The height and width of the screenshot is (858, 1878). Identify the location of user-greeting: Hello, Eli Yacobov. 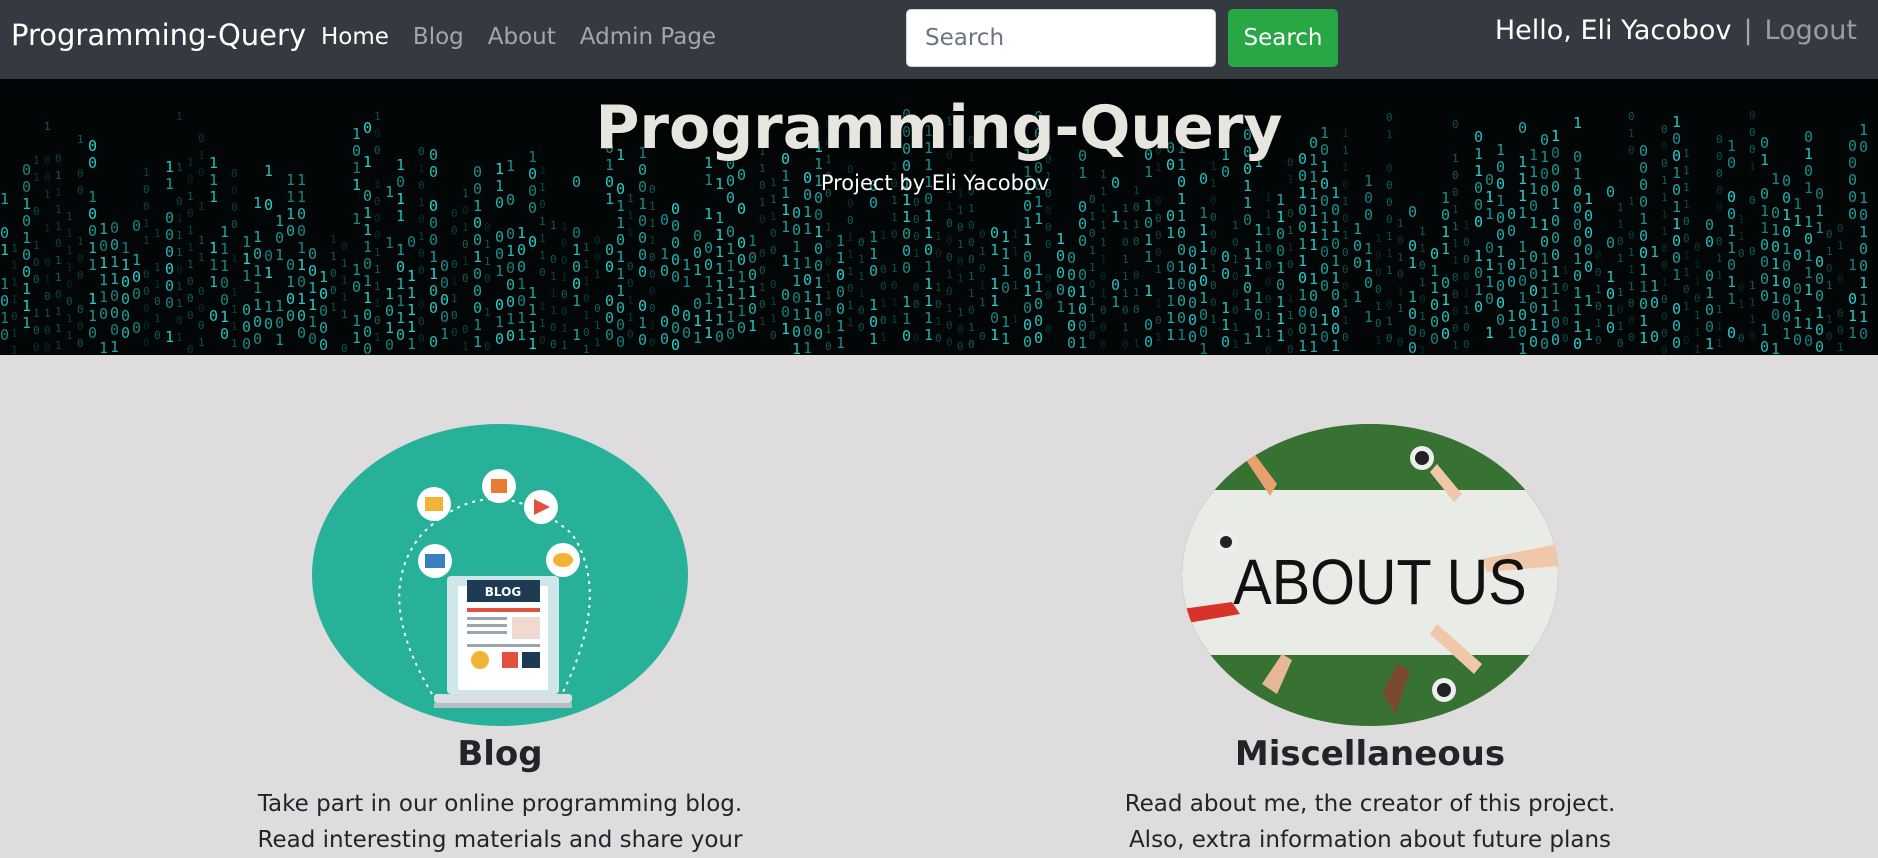
(1613, 30).